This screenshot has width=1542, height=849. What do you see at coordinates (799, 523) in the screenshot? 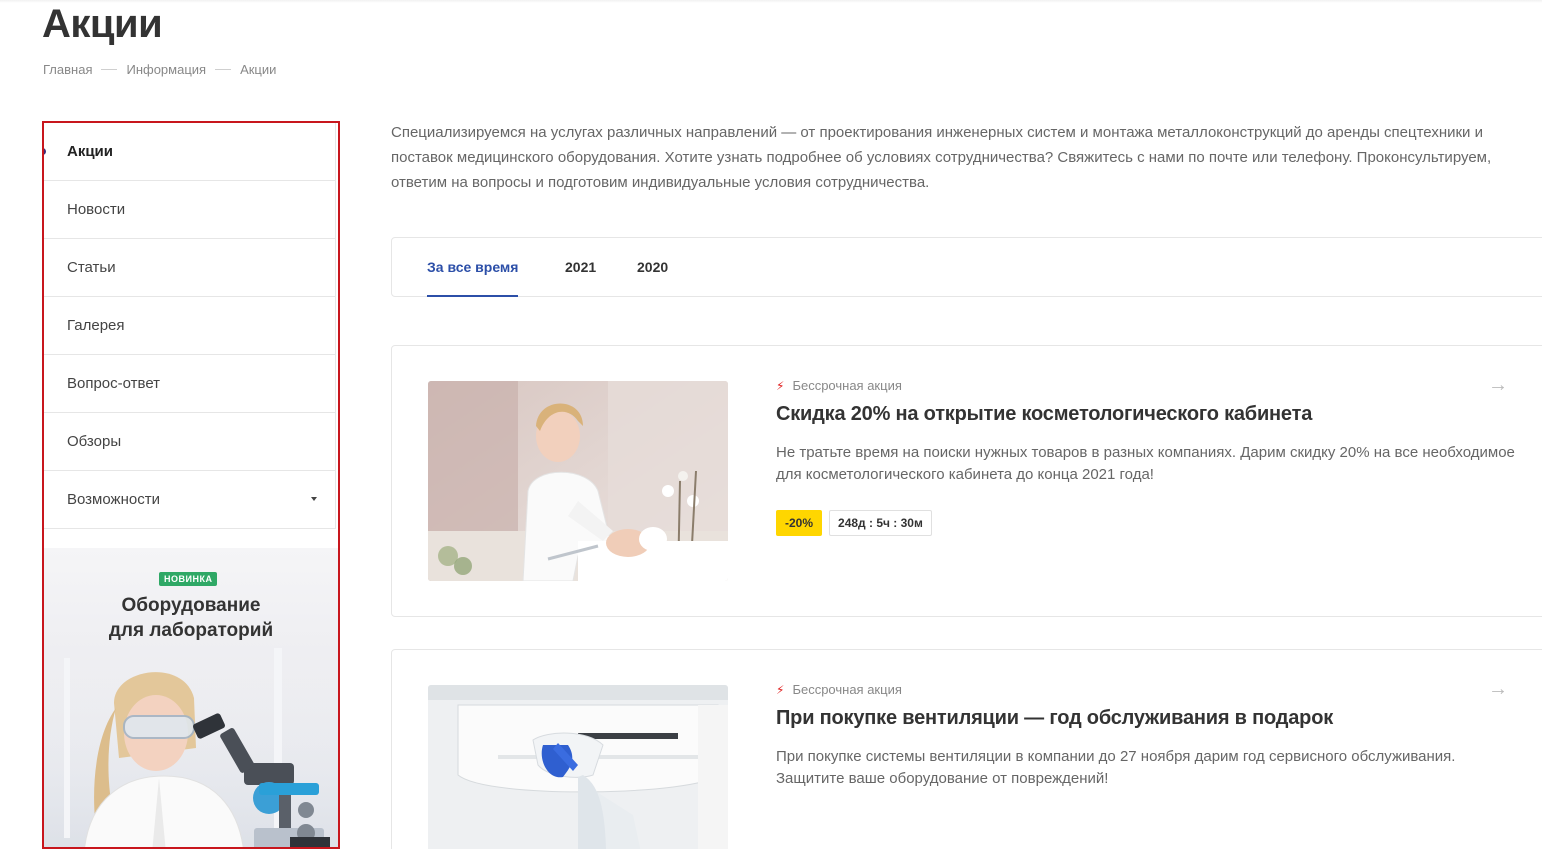
I see `discount-badge: -20%` at bounding box center [799, 523].